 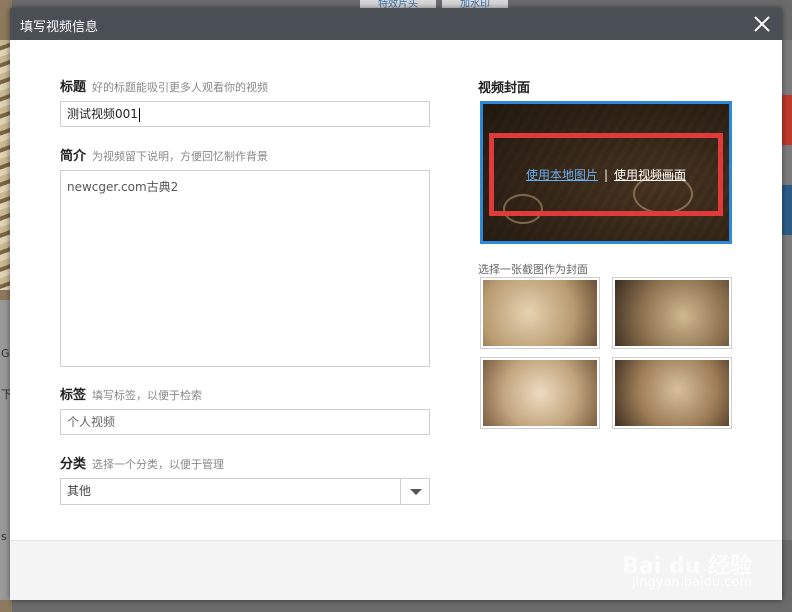 I want to click on title-input-value: 测试视频001, so click(x=102, y=114).